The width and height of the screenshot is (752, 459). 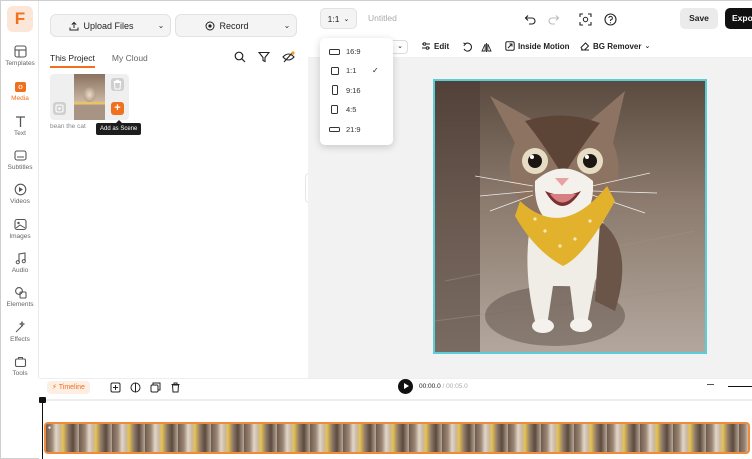 What do you see at coordinates (20, 51) in the screenshot?
I see `templates-icon` at bounding box center [20, 51].